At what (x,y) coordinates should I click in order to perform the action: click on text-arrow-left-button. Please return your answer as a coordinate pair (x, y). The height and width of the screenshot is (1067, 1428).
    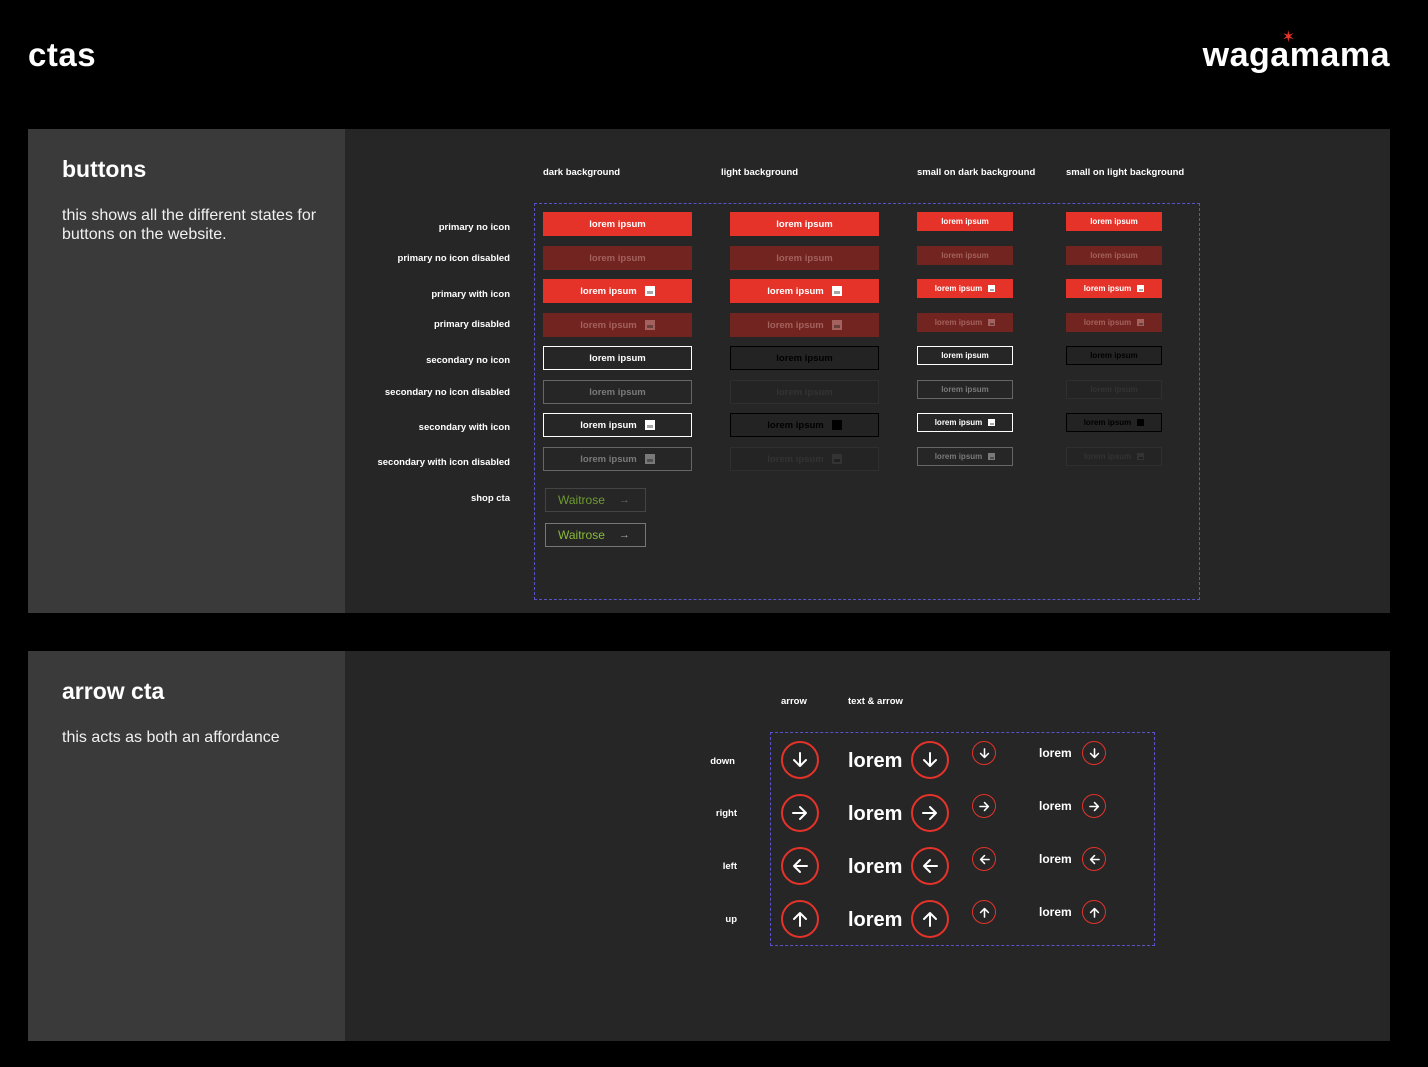
    Looking at the image, I should click on (930, 866).